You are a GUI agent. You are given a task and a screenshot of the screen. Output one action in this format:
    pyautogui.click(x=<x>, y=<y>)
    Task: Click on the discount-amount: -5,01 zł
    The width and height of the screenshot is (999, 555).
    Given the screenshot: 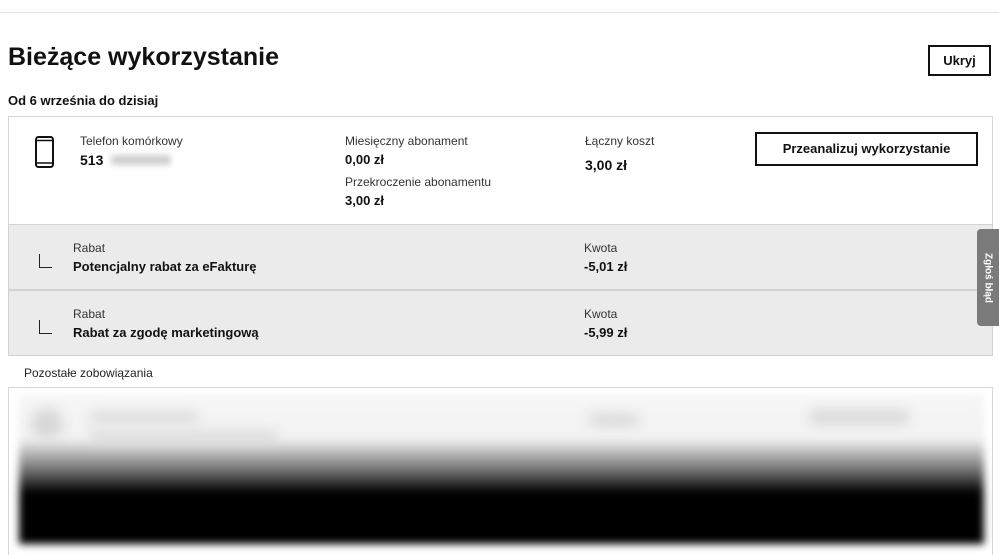 What is the action you would take?
    pyautogui.click(x=606, y=266)
    